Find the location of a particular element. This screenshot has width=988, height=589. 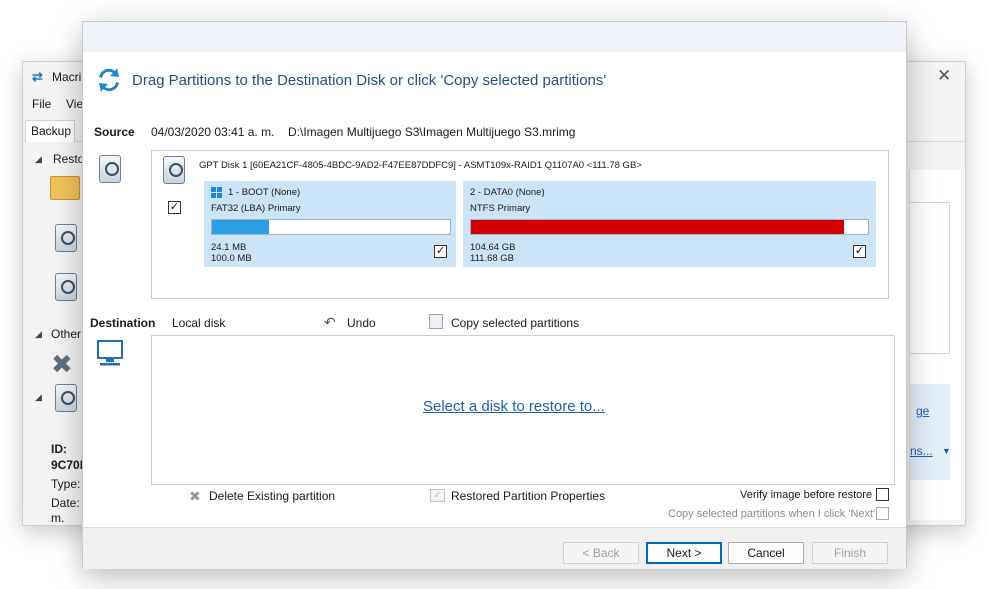

undo-button: Undo is located at coordinates (361, 323).